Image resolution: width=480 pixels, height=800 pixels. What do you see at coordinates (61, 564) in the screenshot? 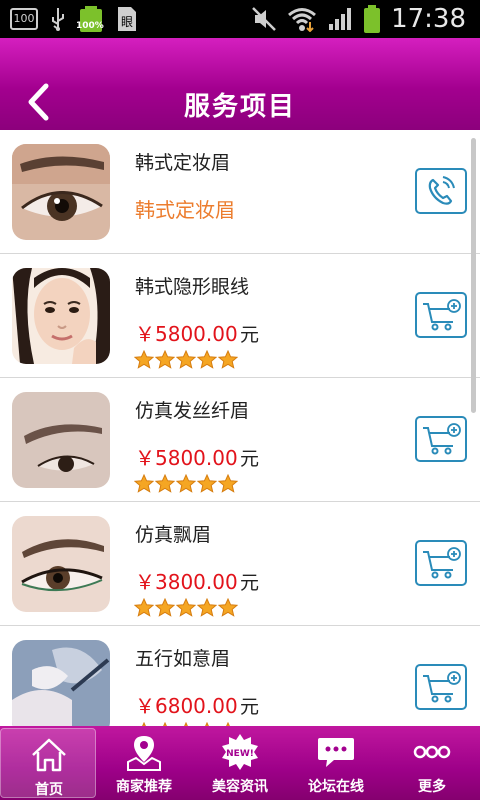
I see `eye-makeup-photo` at bounding box center [61, 564].